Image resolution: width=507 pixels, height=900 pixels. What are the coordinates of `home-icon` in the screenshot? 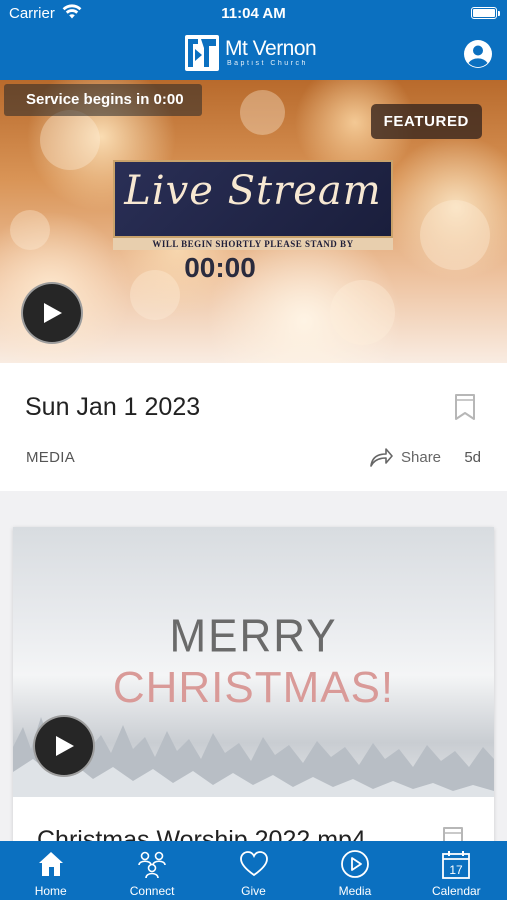 It's located at (50, 864).